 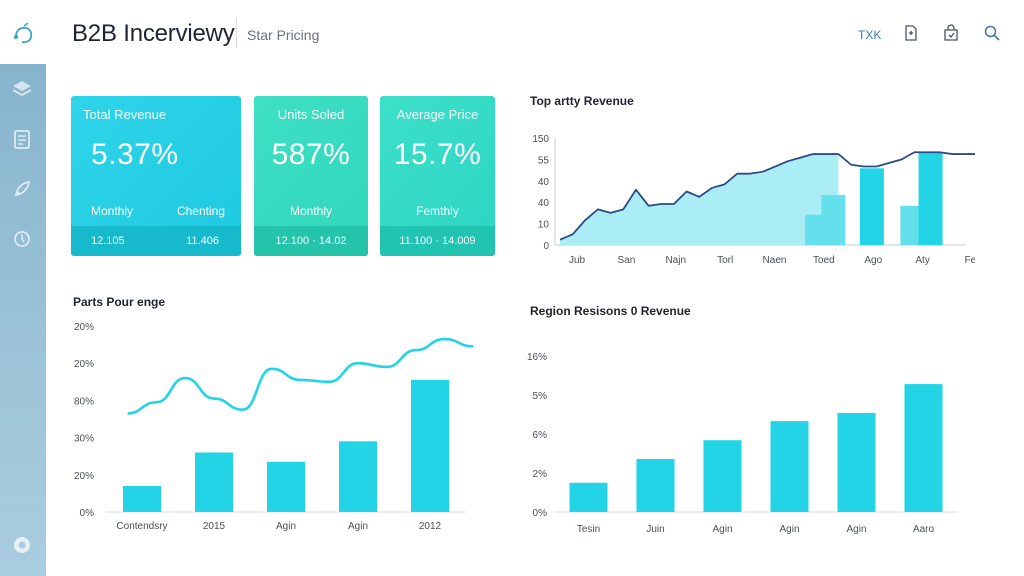 I want to click on chart-title-region: Region Resisons 0 Revenue, so click(x=610, y=311).